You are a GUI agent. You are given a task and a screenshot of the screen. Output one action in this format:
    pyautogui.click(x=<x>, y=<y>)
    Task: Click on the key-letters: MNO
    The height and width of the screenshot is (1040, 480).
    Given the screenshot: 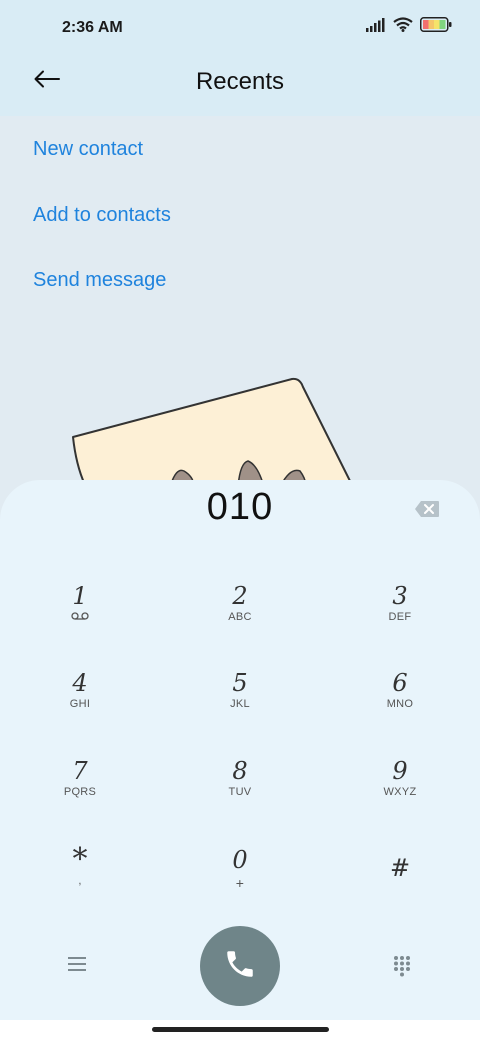 What is the action you would take?
    pyautogui.click(x=400, y=704)
    